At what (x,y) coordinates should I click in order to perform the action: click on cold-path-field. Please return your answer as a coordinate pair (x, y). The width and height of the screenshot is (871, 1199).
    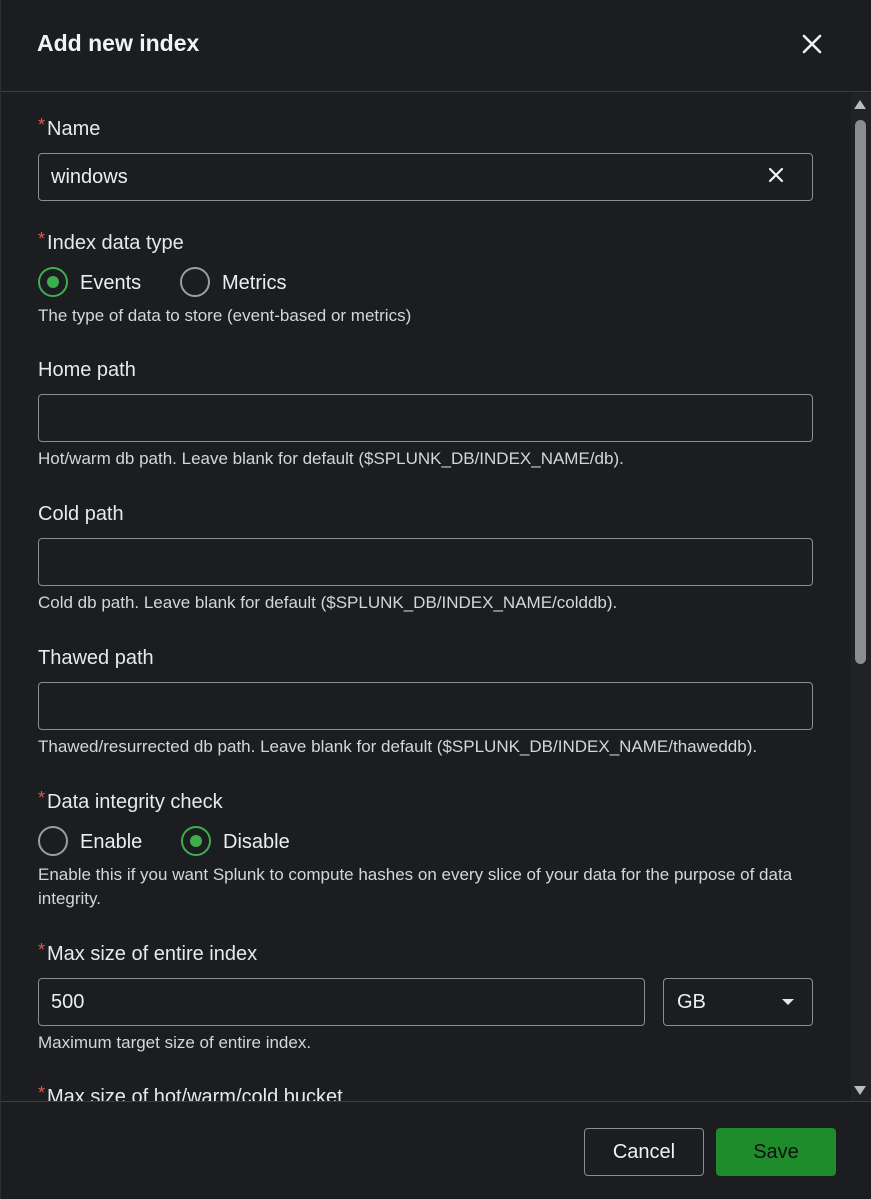
    Looking at the image, I should click on (425, 562).